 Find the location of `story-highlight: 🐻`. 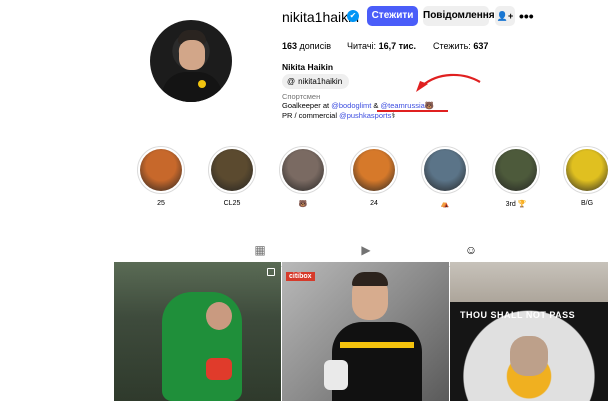

story-highlight: 🐻 is located at coordinates (303, 177).